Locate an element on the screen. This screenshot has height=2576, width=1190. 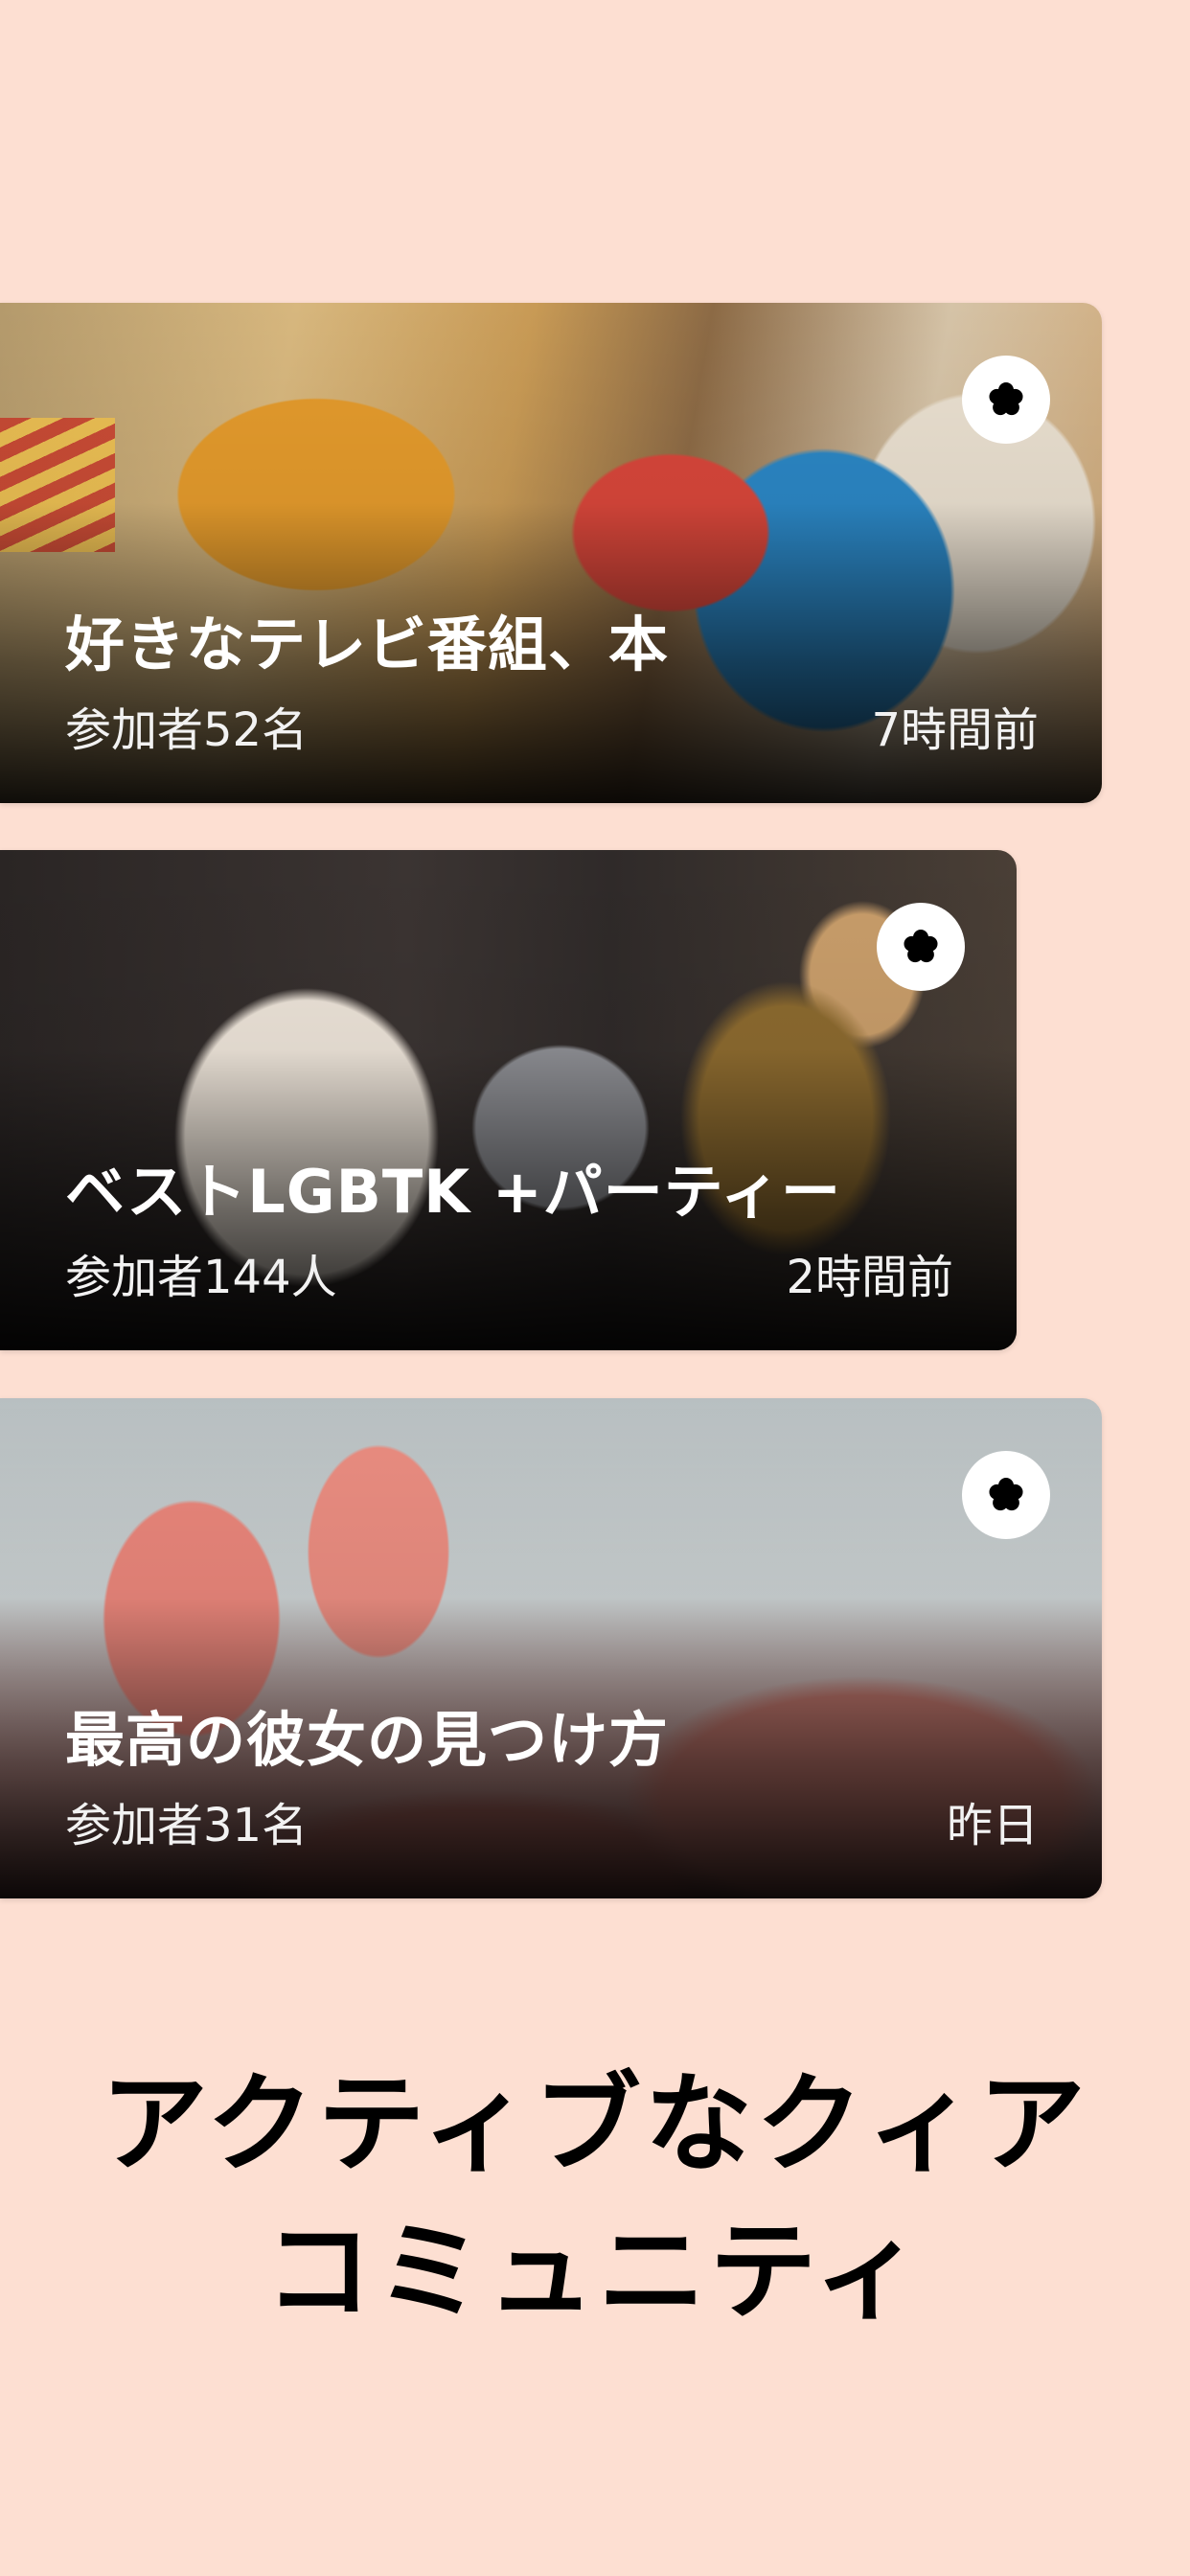
card-timestamp: 昨日 is located at coordinates (992, 1825).